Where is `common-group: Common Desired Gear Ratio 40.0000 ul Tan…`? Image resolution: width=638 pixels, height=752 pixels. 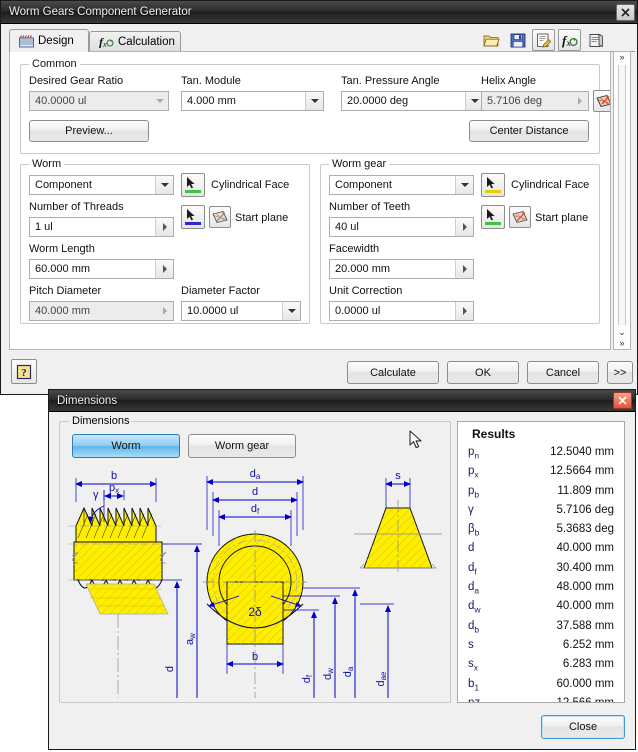 common-group: Common Desired Gear Ratio 40.0000 ul Tan… is located at coordinates (315, 106).